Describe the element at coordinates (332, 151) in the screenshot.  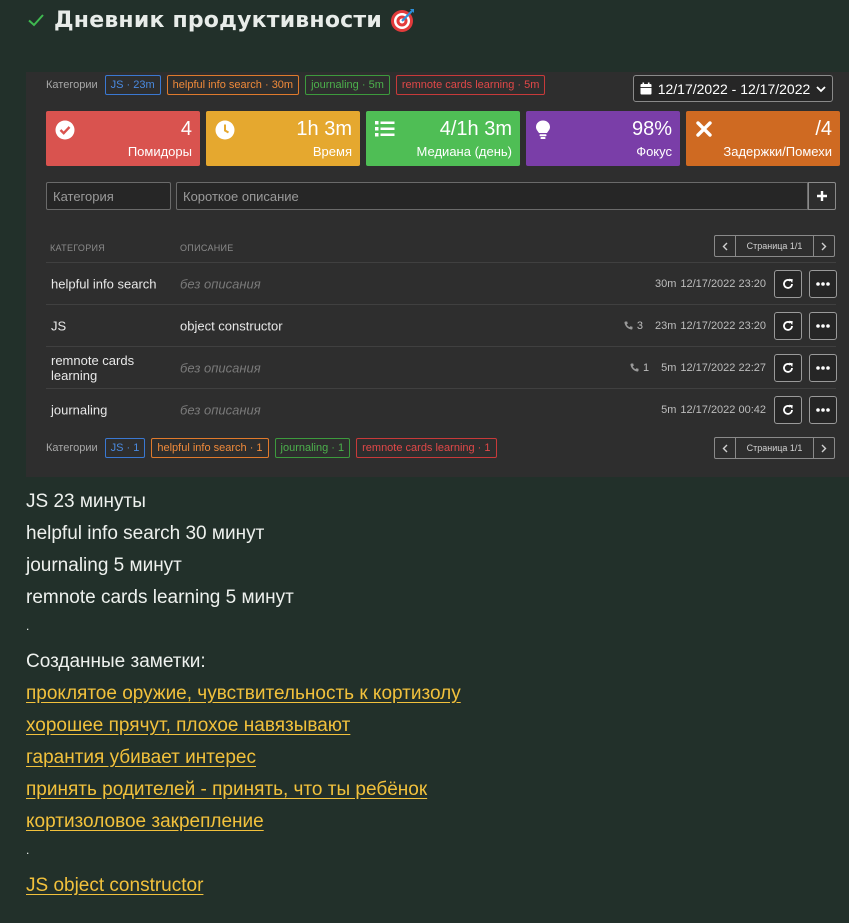
I see `stat-label: Время` at that location.